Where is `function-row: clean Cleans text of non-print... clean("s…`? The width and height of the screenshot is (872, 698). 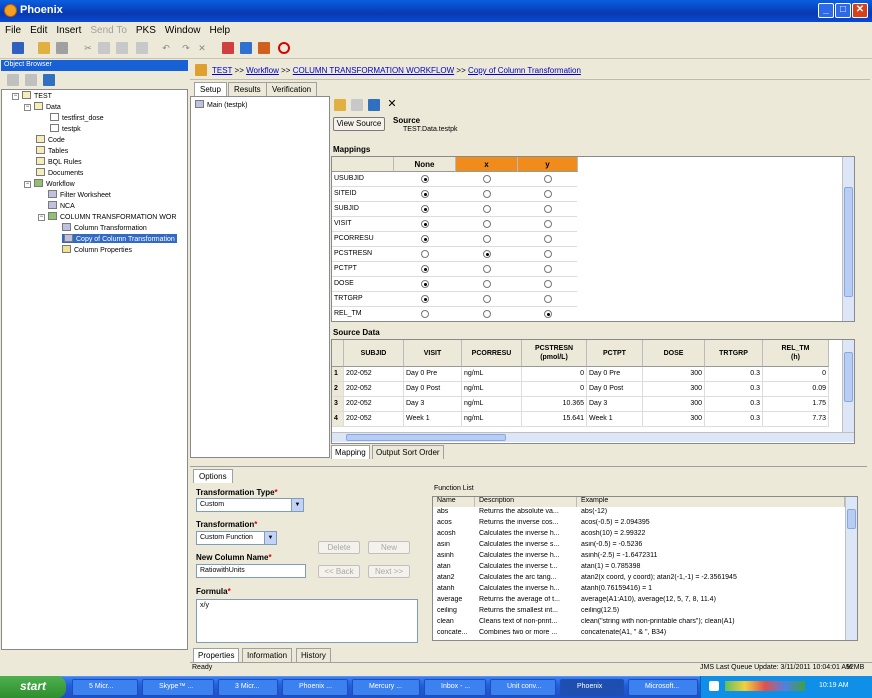
function-row: clean Cleans text of non-print... clean("s… is located at coordinates (638, 623).